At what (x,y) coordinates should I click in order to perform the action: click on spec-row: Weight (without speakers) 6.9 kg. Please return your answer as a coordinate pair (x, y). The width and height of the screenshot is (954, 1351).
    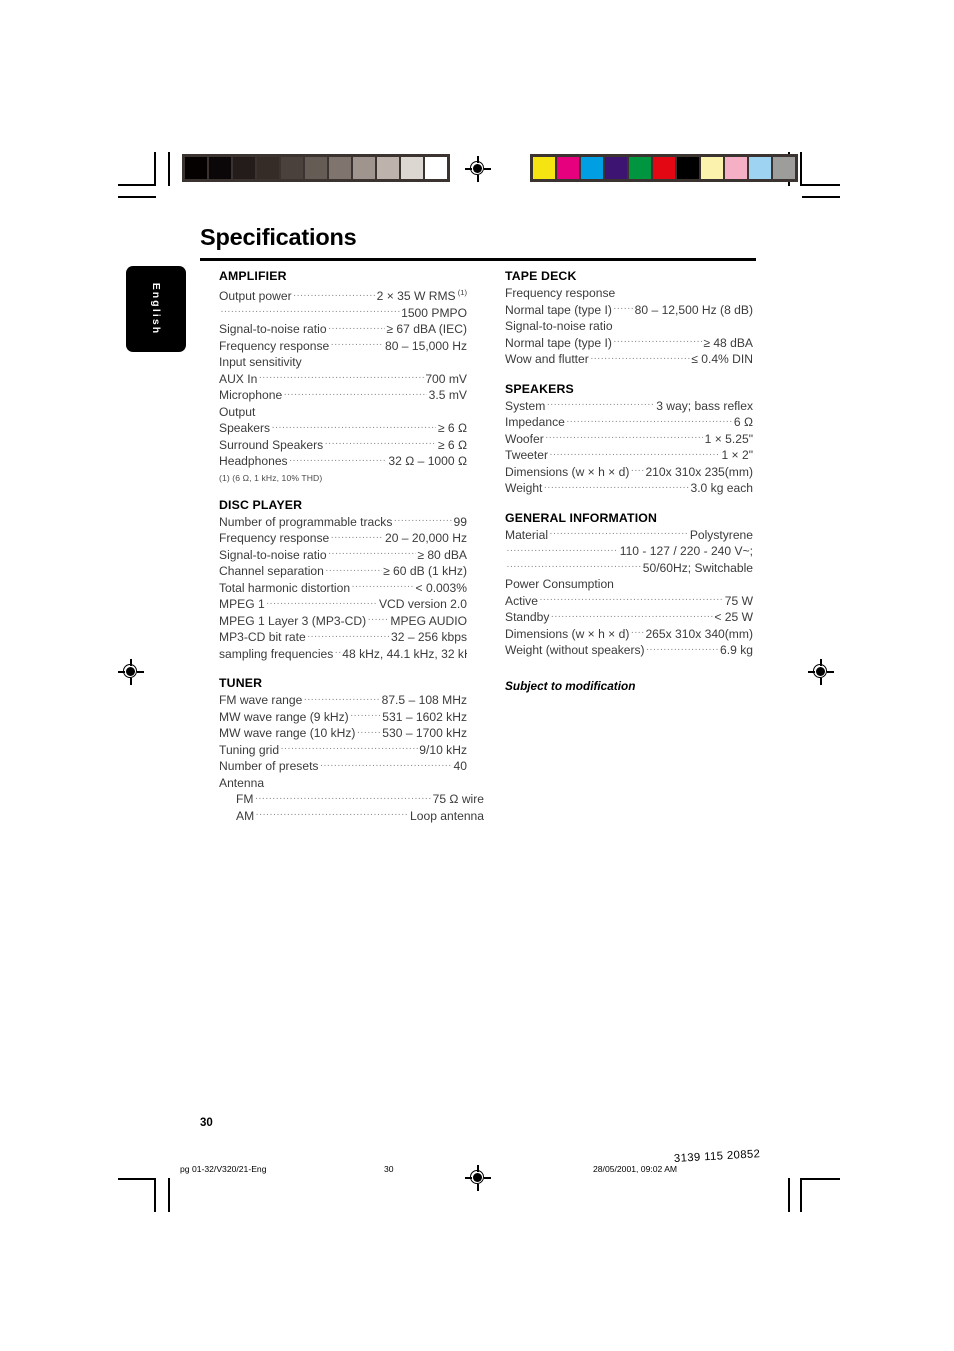
    Looking at the image, I should click on (629, 650).